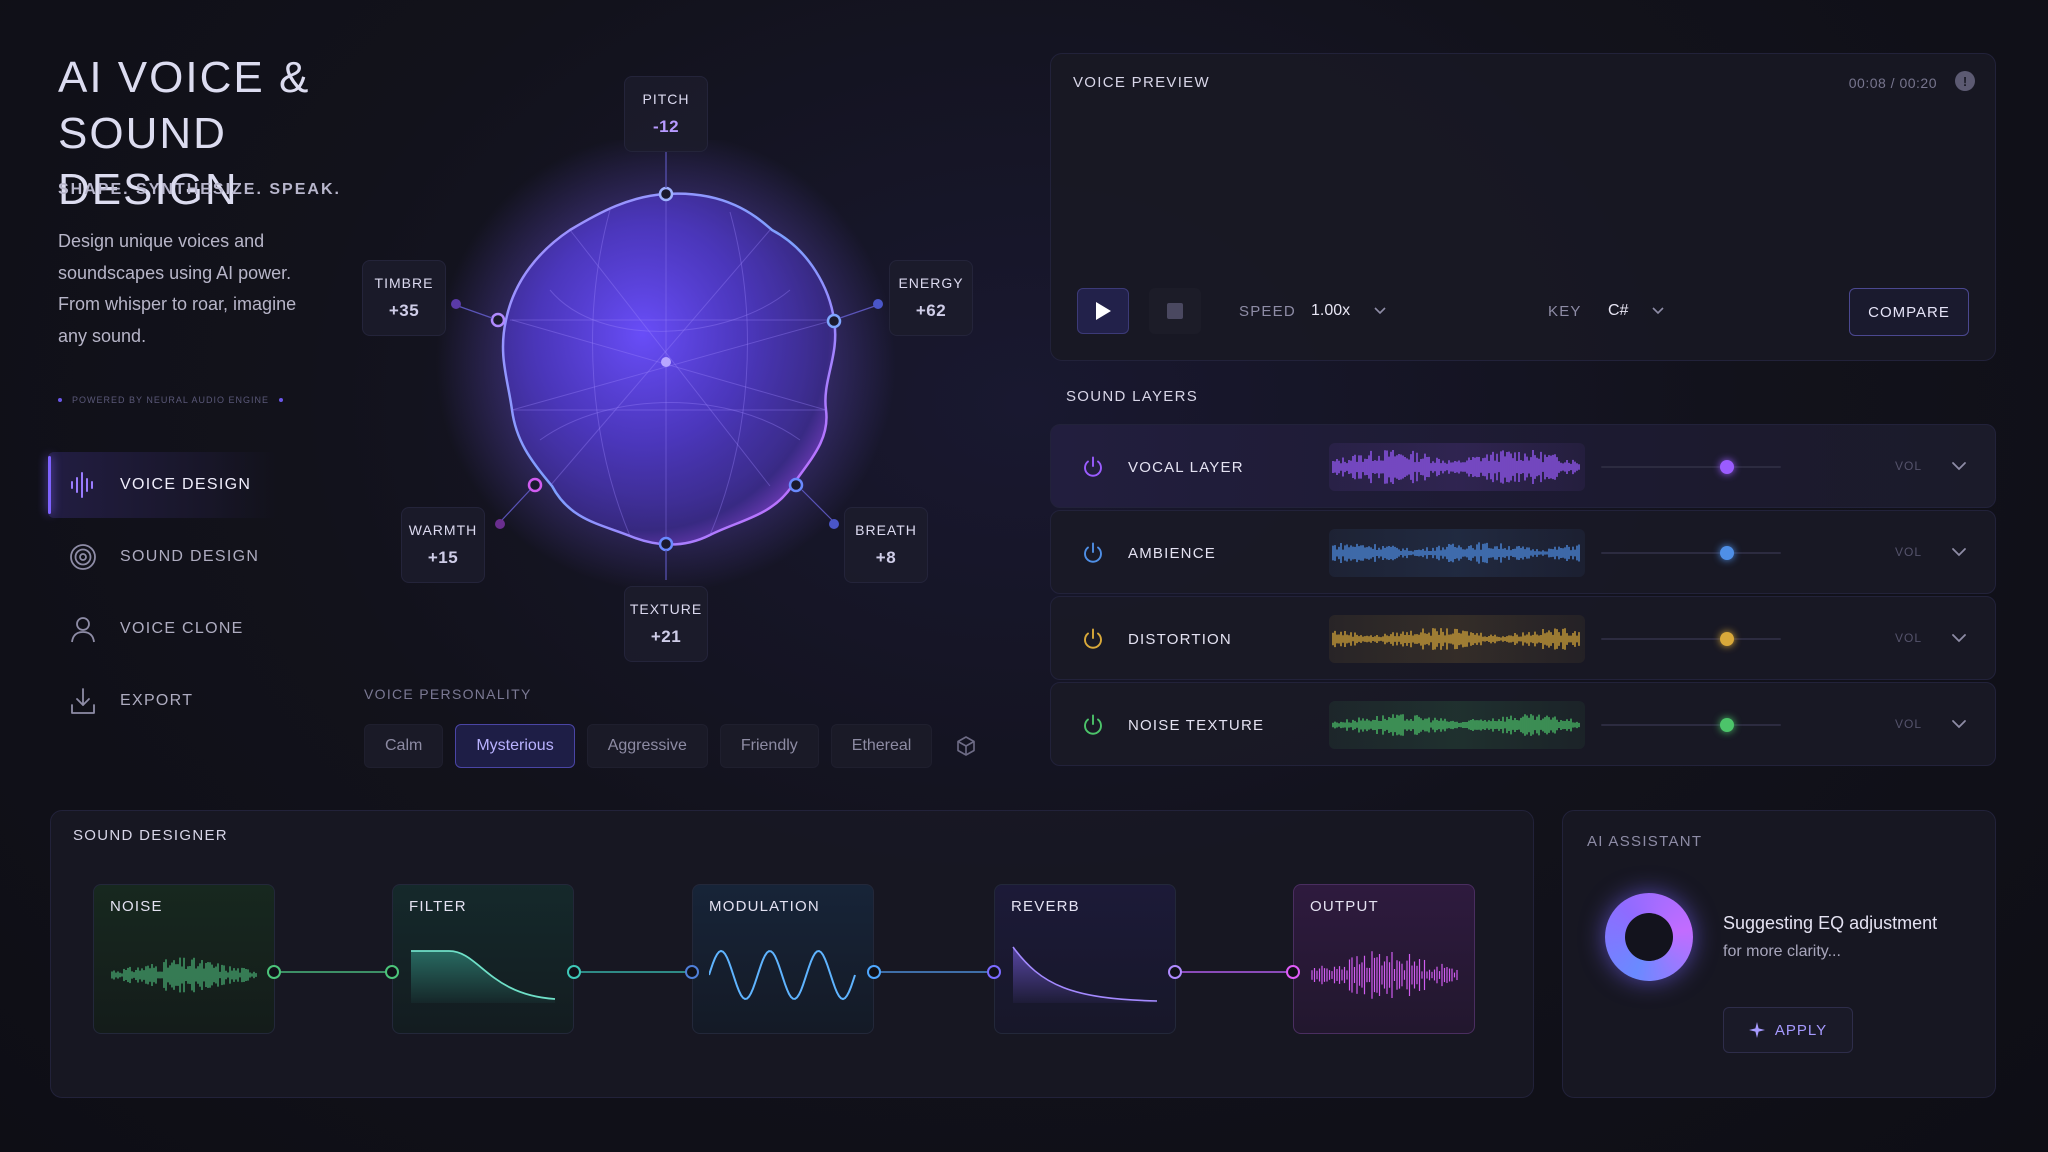 The height and width of the screenshot is (1152, 2048). What do you see at coordinates (443, 545) in the screenshot?
I see `param-warmth: WARMTH +15` at bounding box center [443, 545].